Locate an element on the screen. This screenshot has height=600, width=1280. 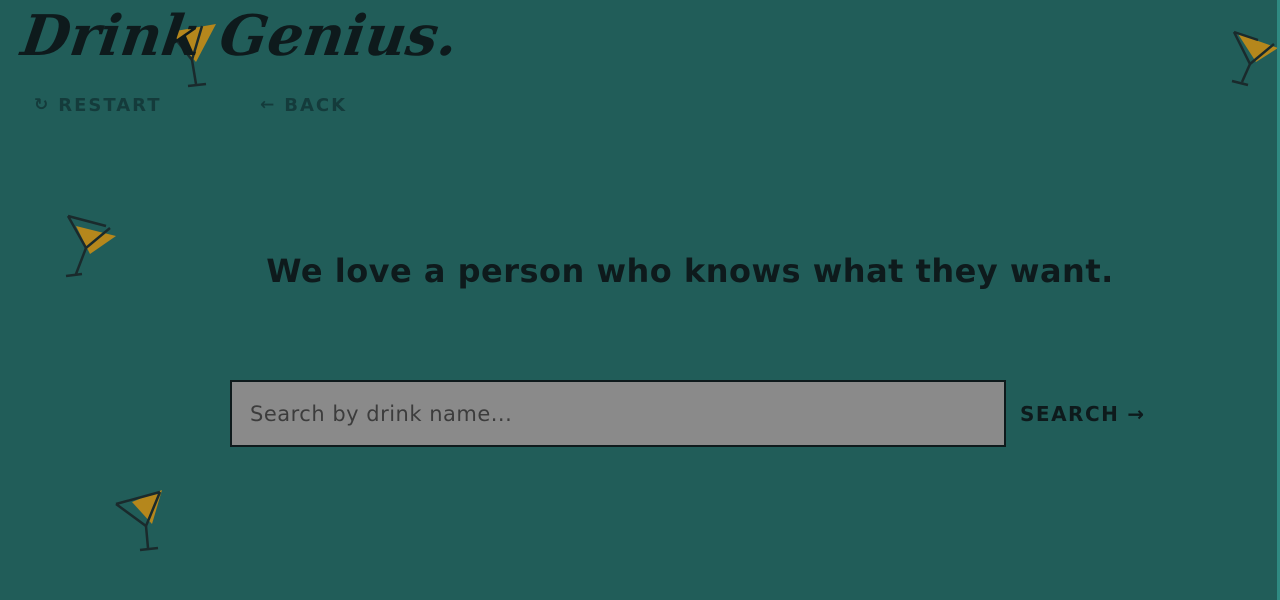
restart-button: ↻ RESTART is located at coordinates (98, 105).